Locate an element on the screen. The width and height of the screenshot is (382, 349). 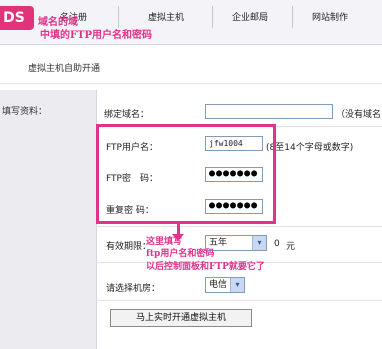
bind-domain-hint: （没有域名 is located at coordinates (359, 115).